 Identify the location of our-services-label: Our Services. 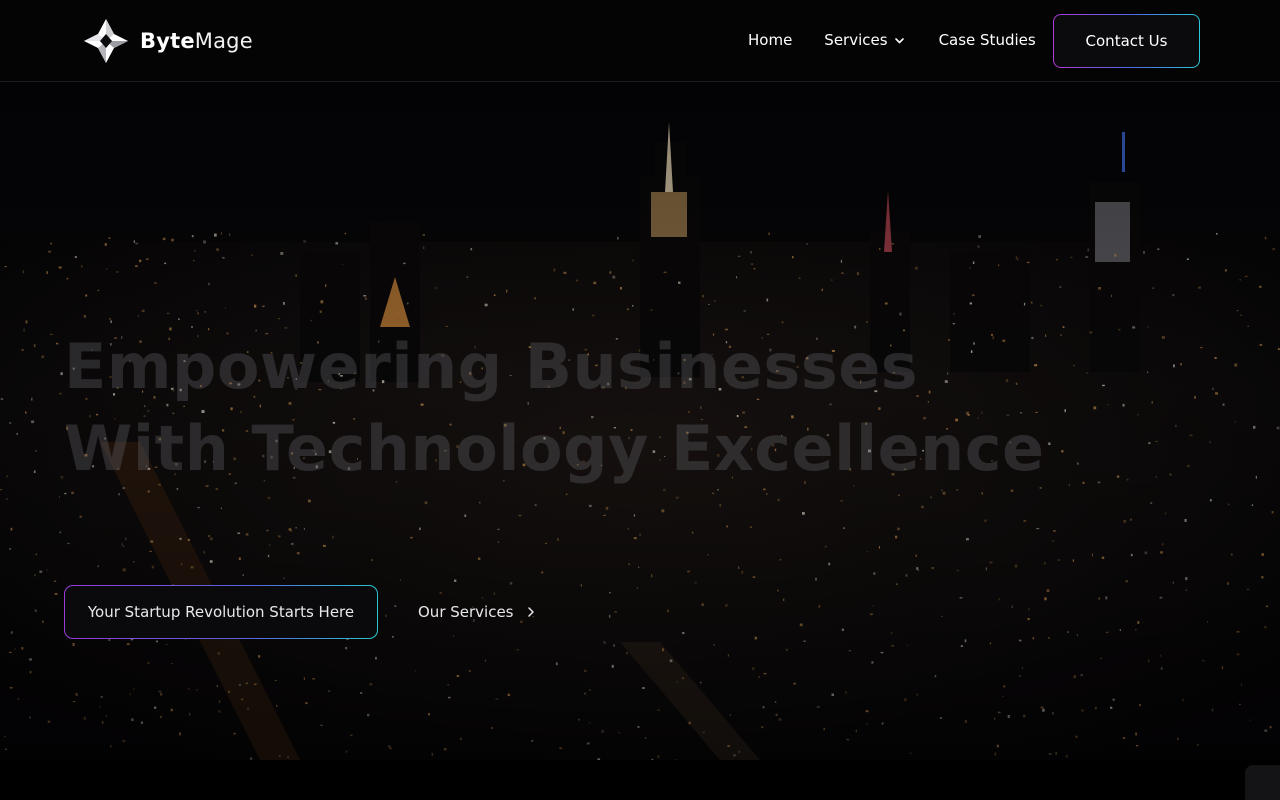
(466, 612).